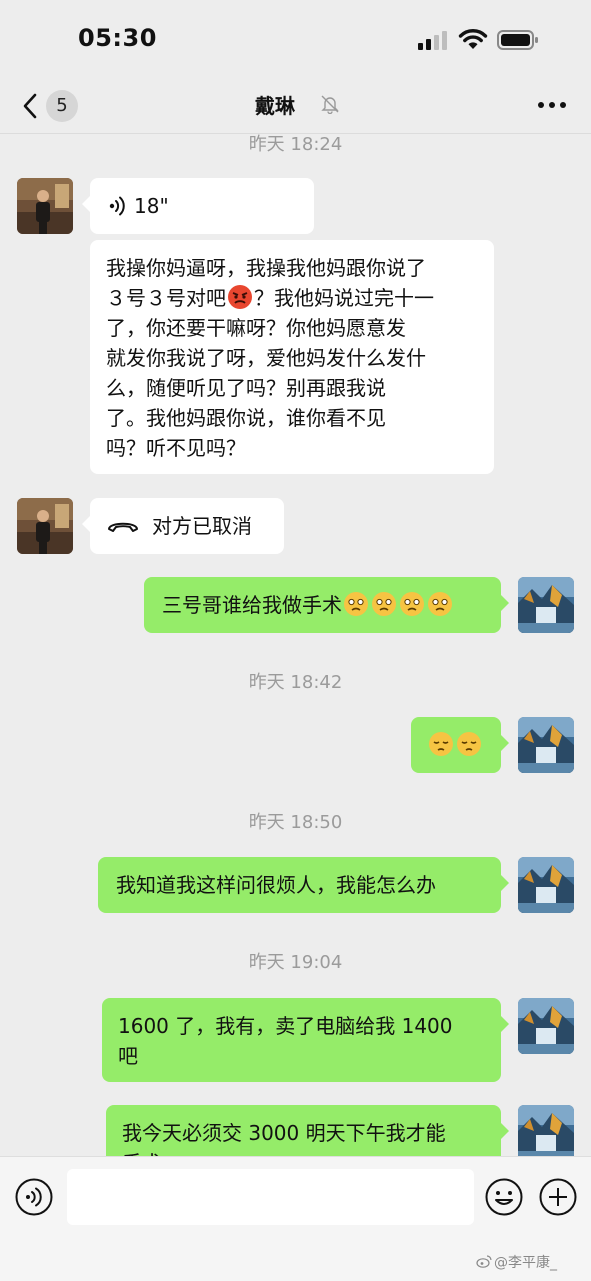  I want to click on message-input, so click(270, 1197).